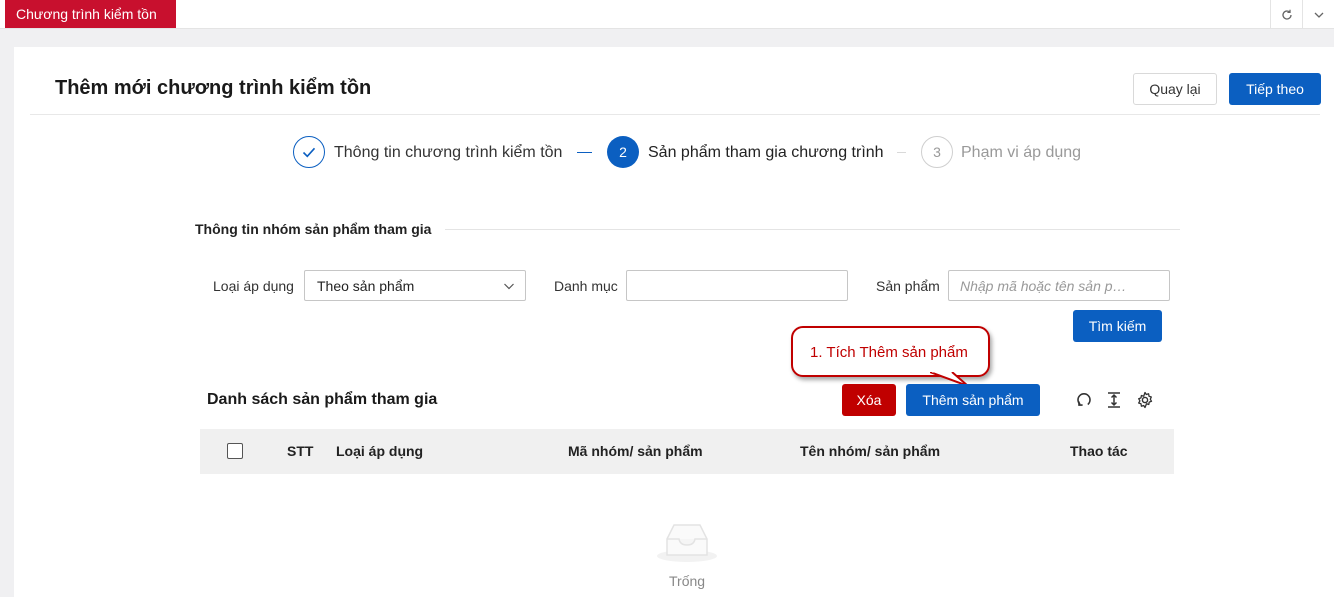 This screenshot has width=1334, height=597. I want to click on column-header: Loại áp dụng, so click(380, 451).